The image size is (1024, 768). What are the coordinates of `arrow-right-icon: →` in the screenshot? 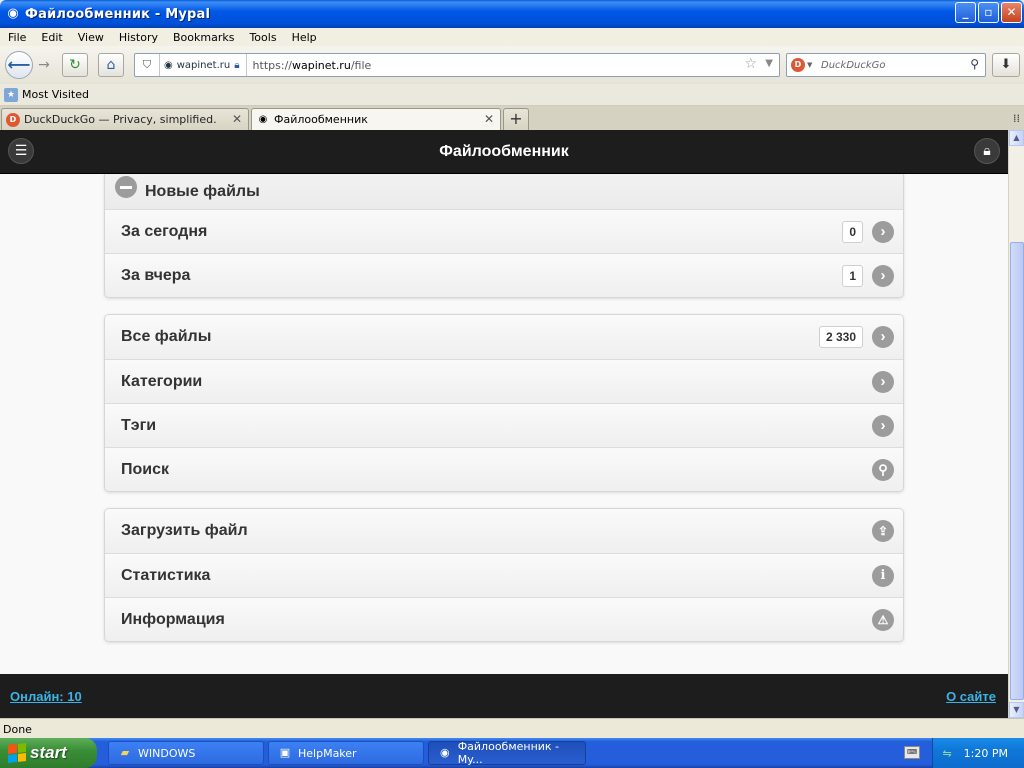 It's located at (44, 65).